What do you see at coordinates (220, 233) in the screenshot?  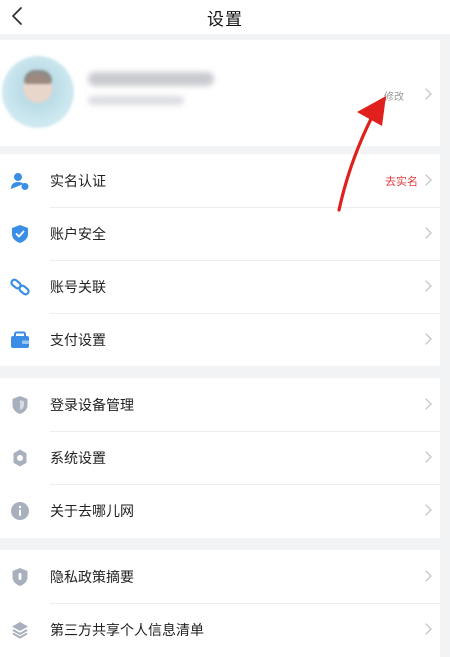 I see `row-account-security: 账户安全` at bounding box center [220, 233].